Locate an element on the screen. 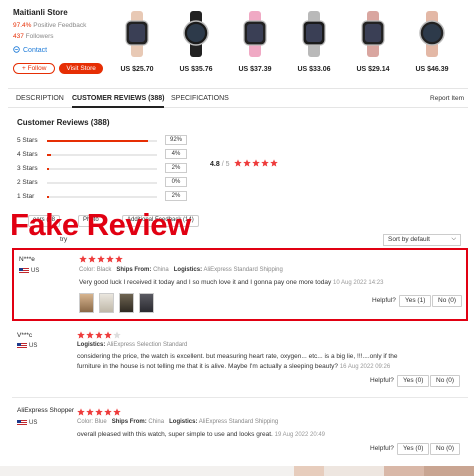  average-value: 4.8 is located at coordinates (215, 164).